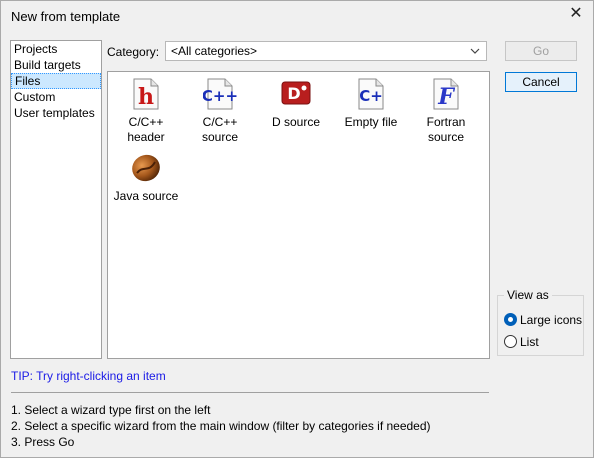 The width and height of the screenshot is (594, 458). Describe the element at coordinates (56, 81) in the screenshot. I see `wizard-type-files: Files` at that location.